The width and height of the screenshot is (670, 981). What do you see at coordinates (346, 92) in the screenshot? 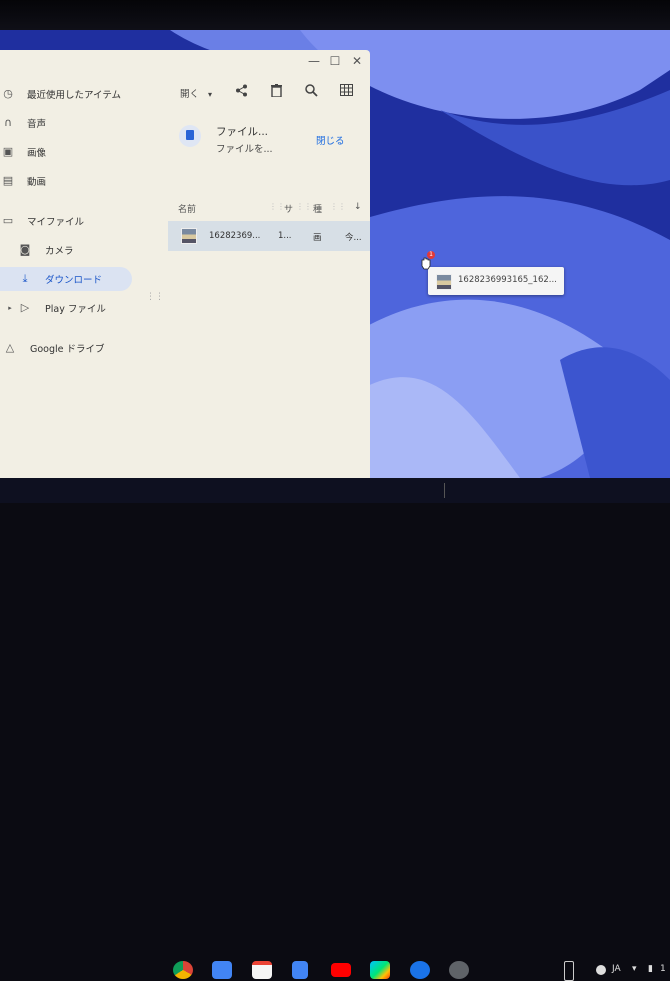
I see `grid-view-icon` at bounding box center [346, 92].